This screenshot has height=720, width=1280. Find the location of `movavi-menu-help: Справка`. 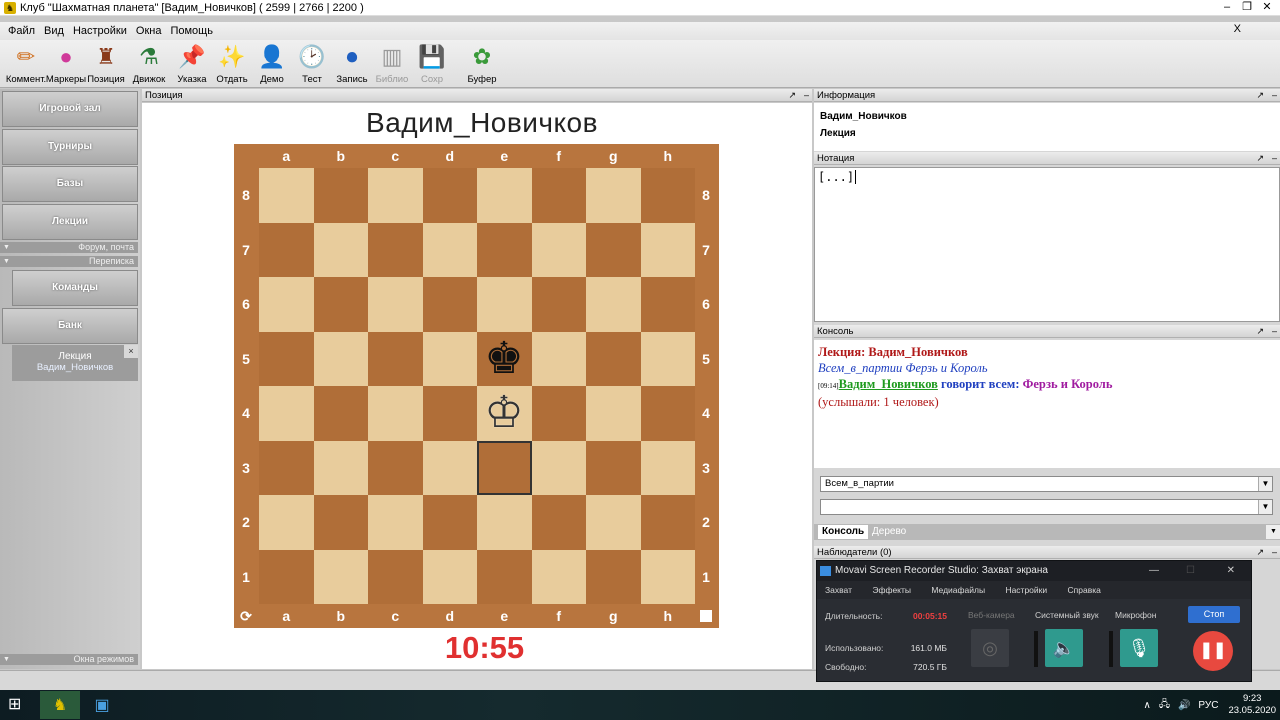

movavi-menu-help: Справка is located at coordinates (1084, 590).